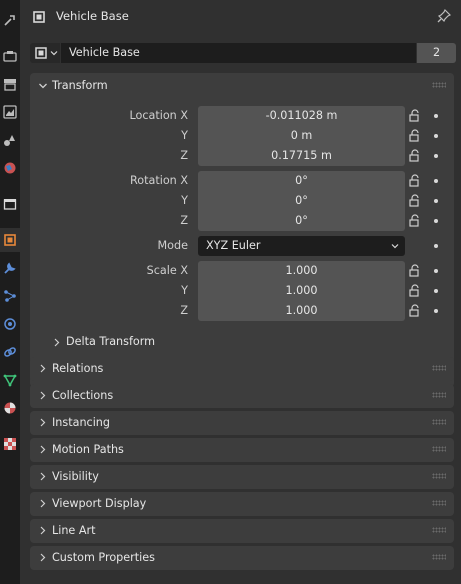 The height and width of the screenshot is (584, 461). I want to click on location-label: Location X, so click(158, 115).